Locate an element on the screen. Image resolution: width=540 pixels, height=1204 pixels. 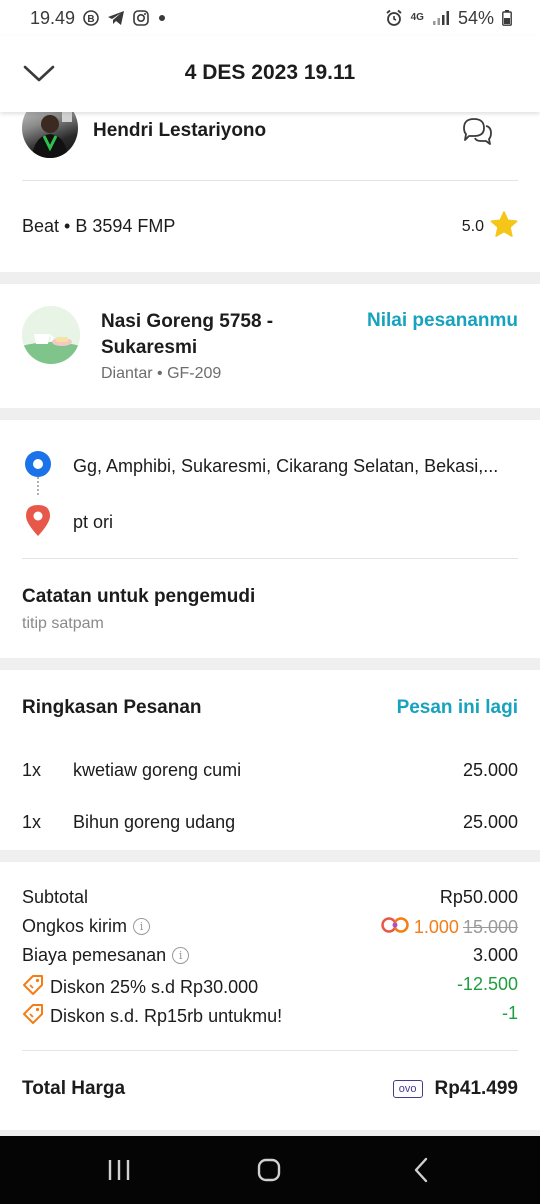
b-badge-icon: B is located at coordinates (91, 18).